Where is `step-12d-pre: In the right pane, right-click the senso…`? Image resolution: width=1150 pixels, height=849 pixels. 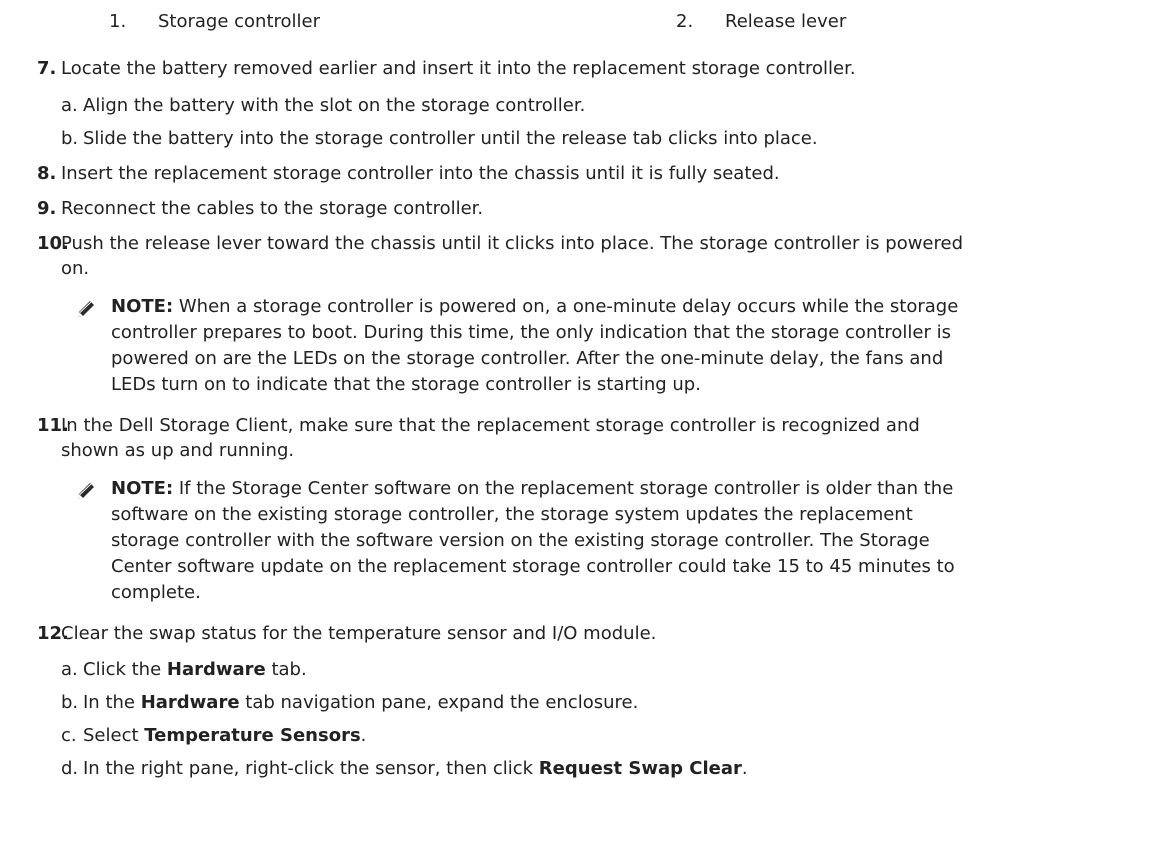
step-12d-pre: In the right pane, right-click the senso… is located at coordinates (311, 768).